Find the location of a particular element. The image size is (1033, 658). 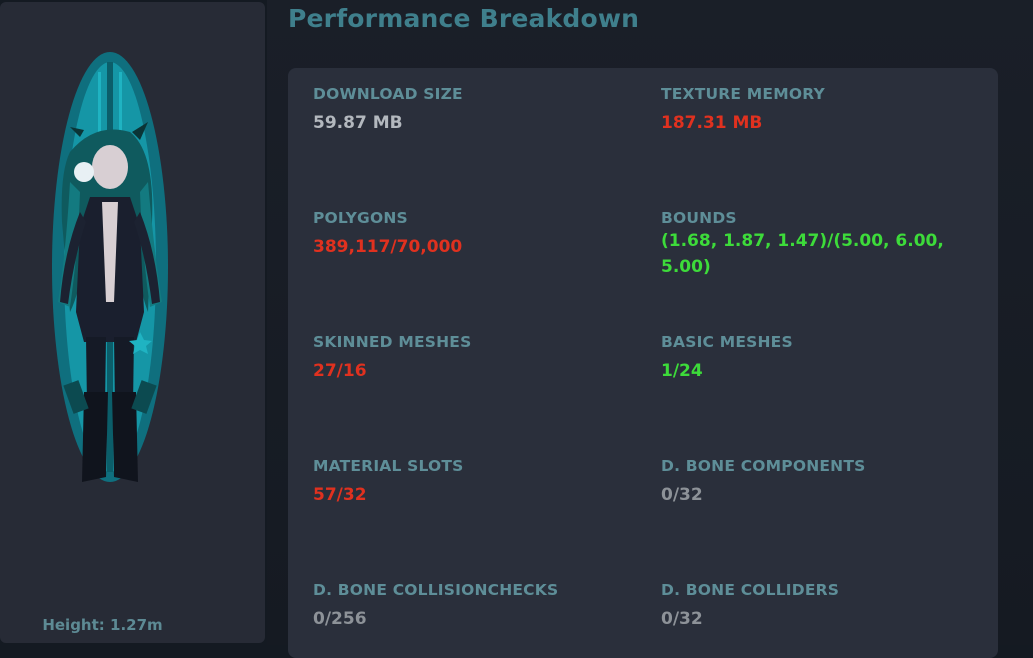

stat-label: DOWNLOAD SIZE is located at coordinates (388, 94).